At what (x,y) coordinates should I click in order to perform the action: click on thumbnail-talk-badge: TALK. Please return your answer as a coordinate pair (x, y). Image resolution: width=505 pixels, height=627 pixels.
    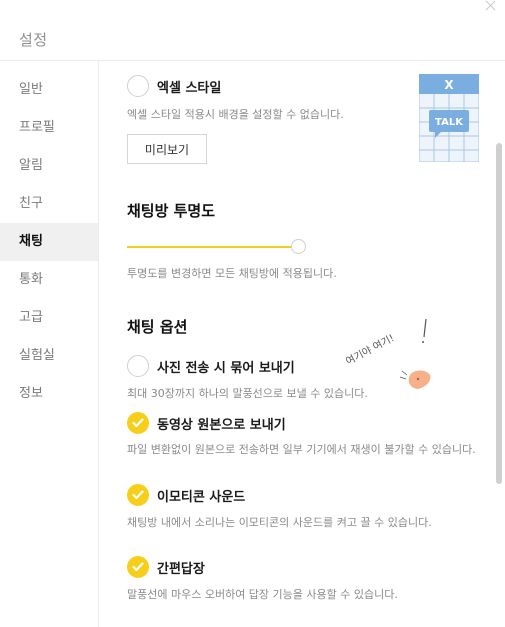
    Looking at the image, I should click on (449, 122).